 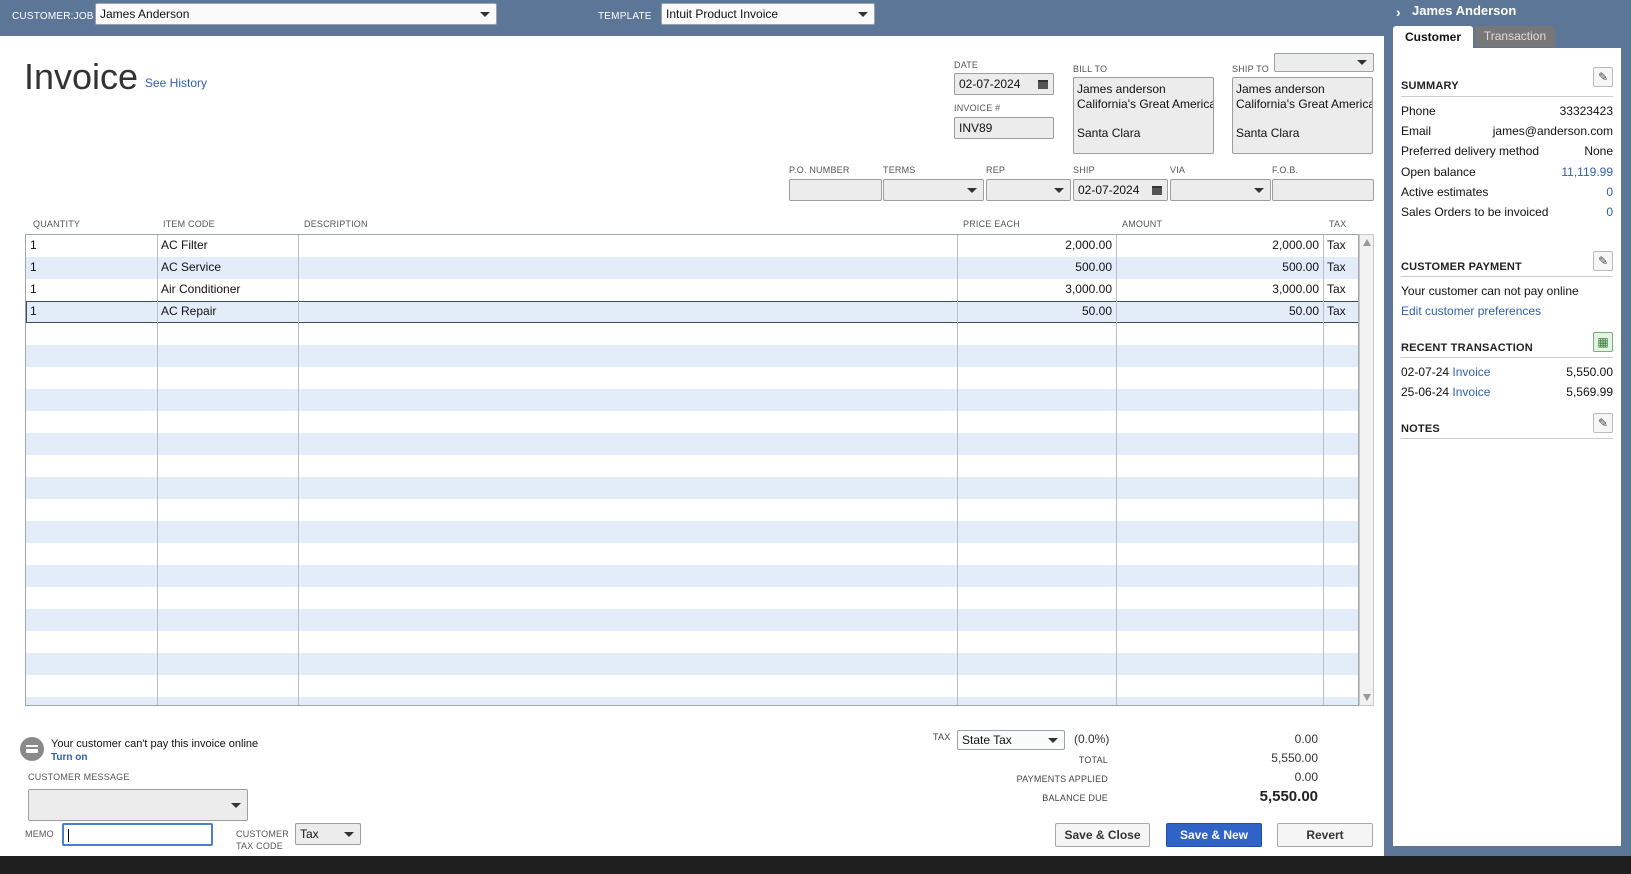 I want to click on amount-cell: 3,000.00, so click(x=1219, y=290).